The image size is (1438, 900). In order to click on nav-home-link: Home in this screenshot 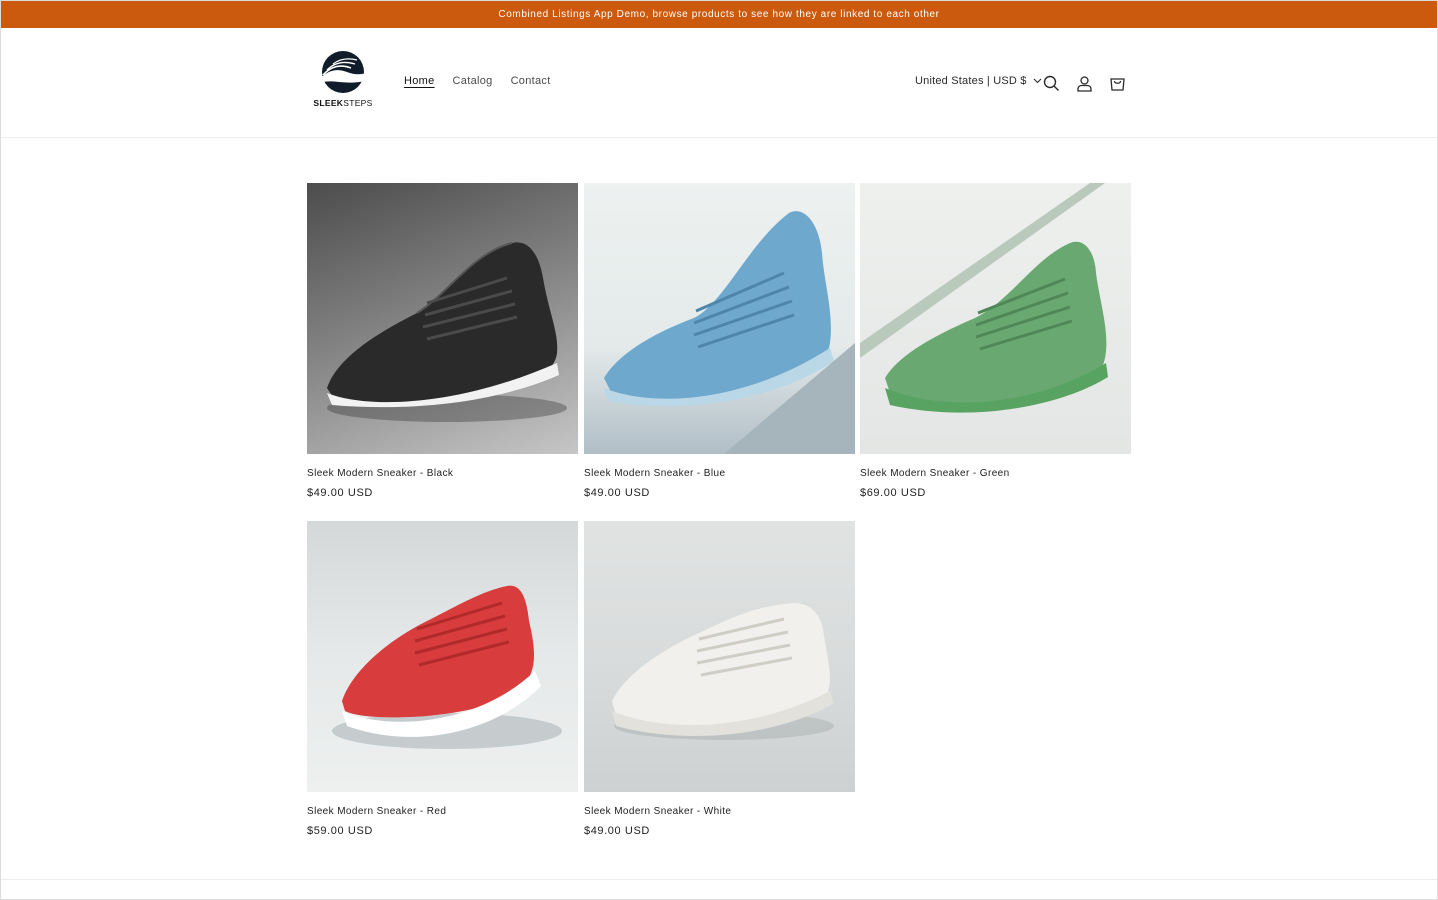, I will do `click(419, 81)`.